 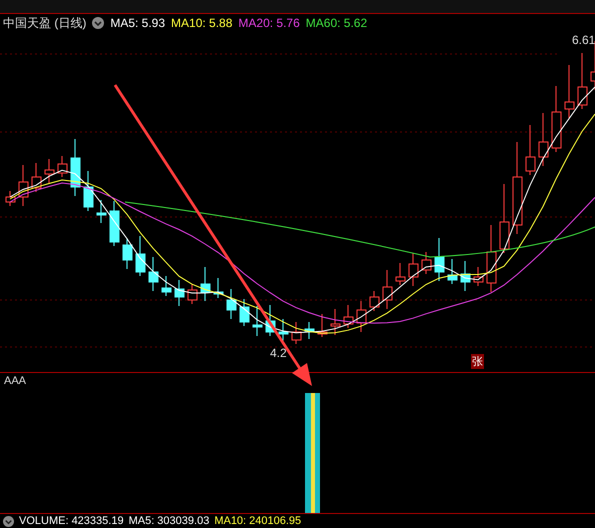 What do you see at coordinates (269, 23) in the screenshot?
I see `ma-value: MA20: 5.76` at bounding box center [269, 23].